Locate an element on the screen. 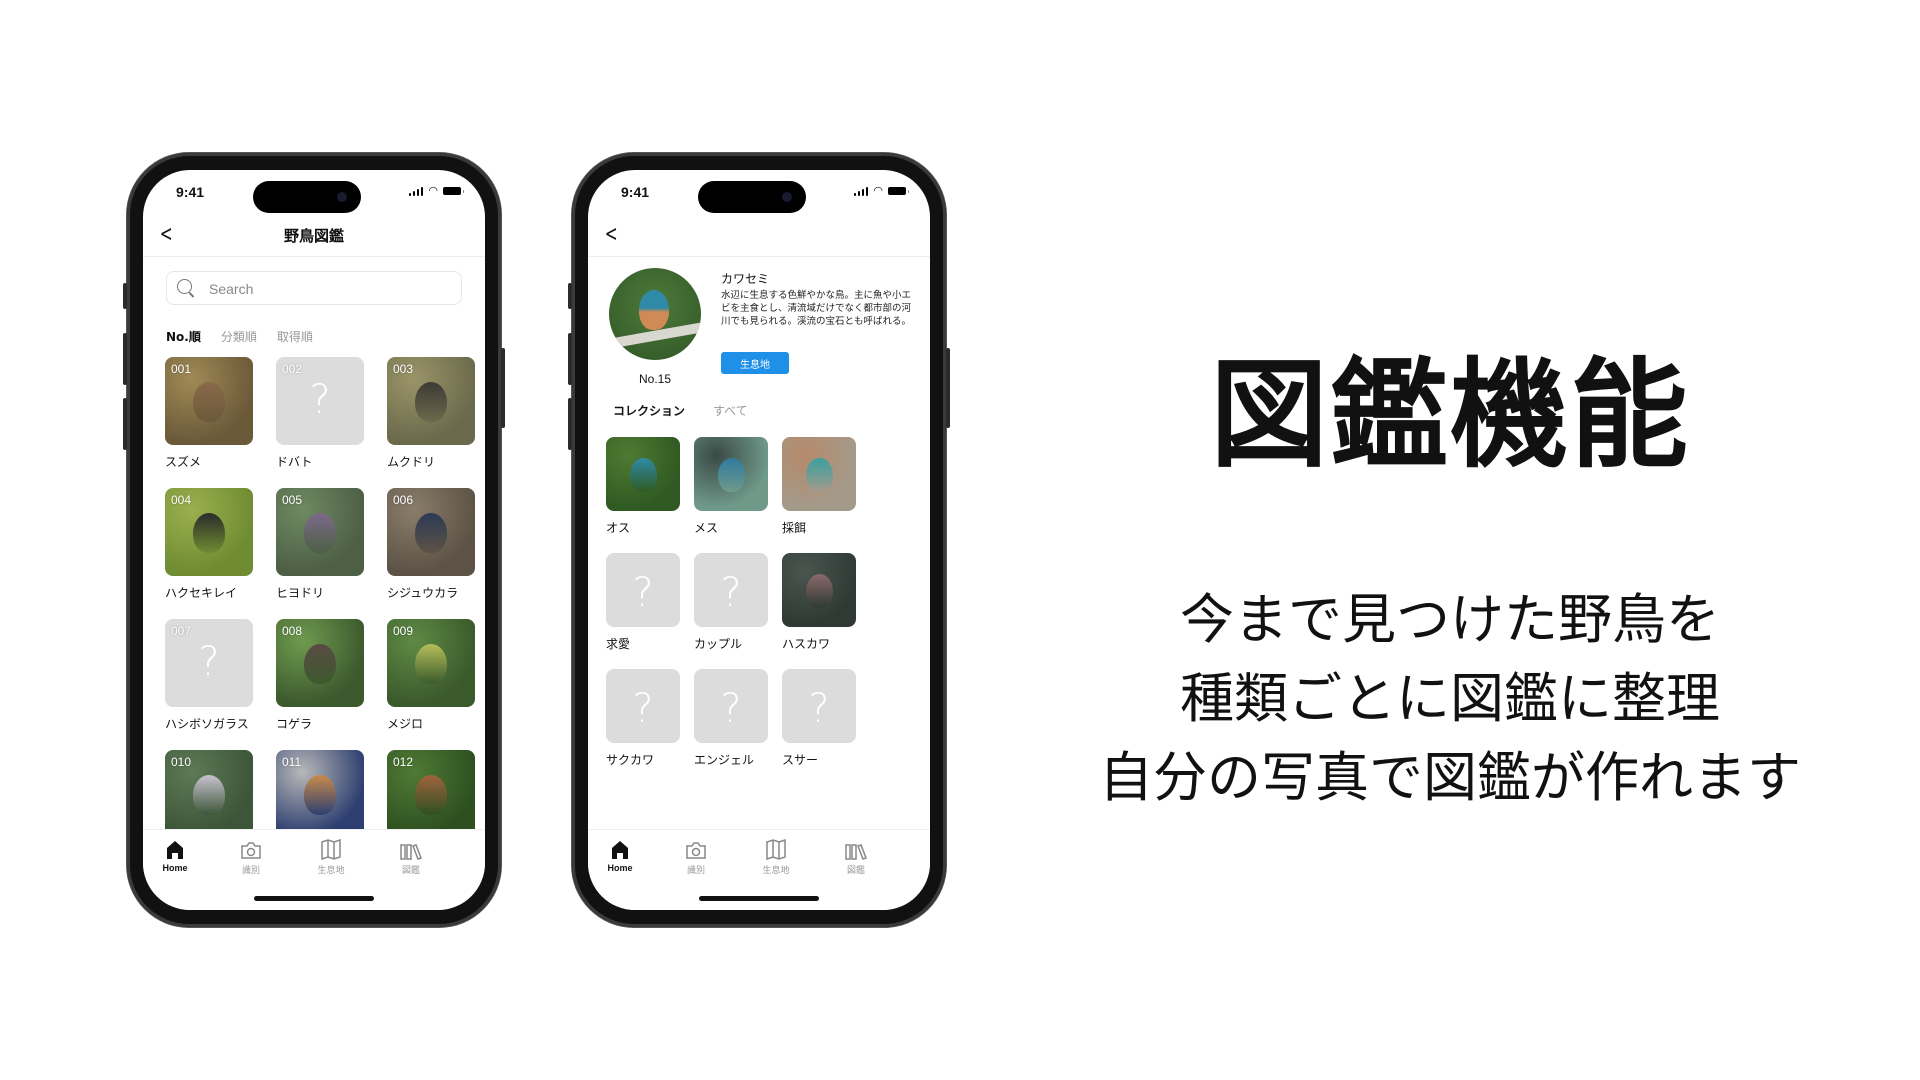 Image resolution: width=1920 pixels, height=1080 pixels. tab-collection: コレクション is located at coordinates (649, 410).